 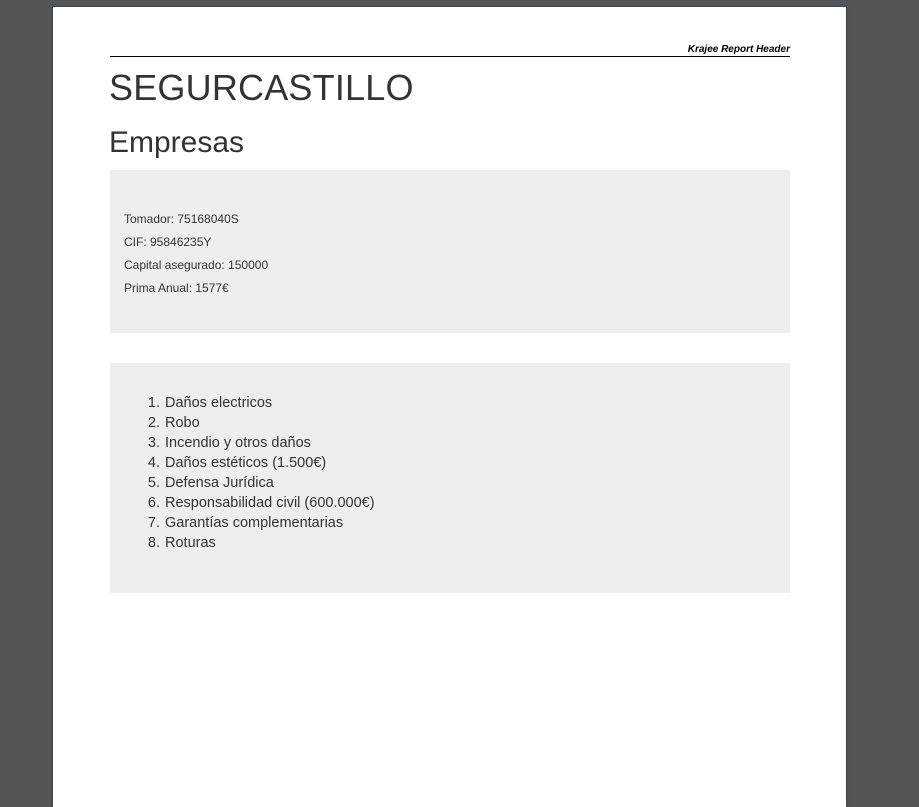 I want to click on report-header: Krajee Report Header, so click(x=450, y=50).